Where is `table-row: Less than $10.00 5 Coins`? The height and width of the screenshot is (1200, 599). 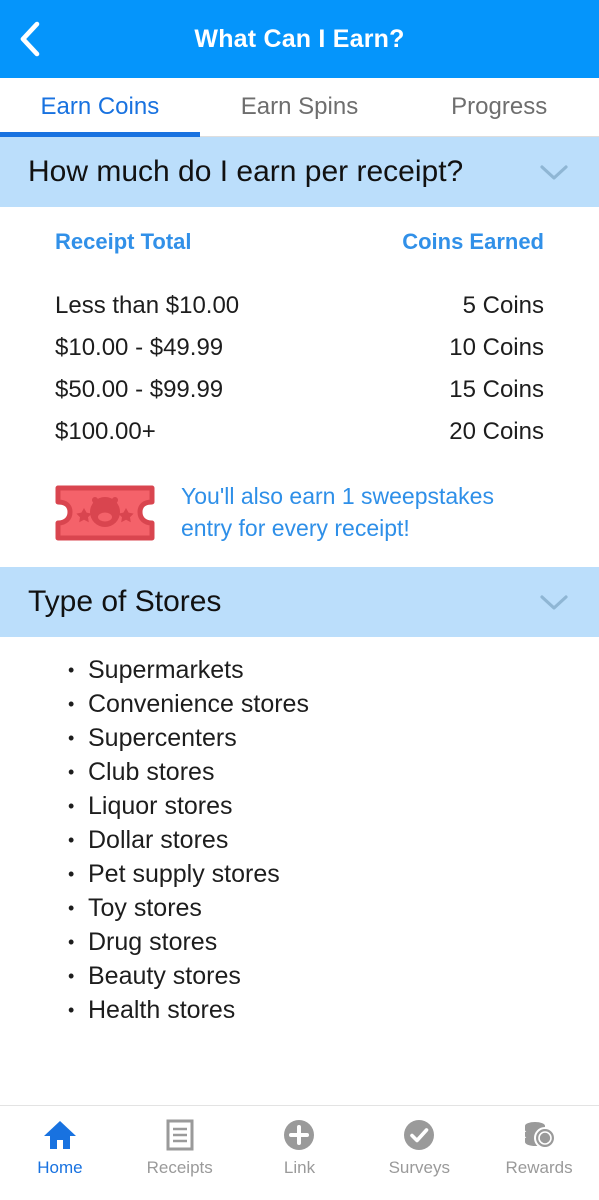
table-row: Less than $10.00 5 Coins is located at coordinates (299, 306).